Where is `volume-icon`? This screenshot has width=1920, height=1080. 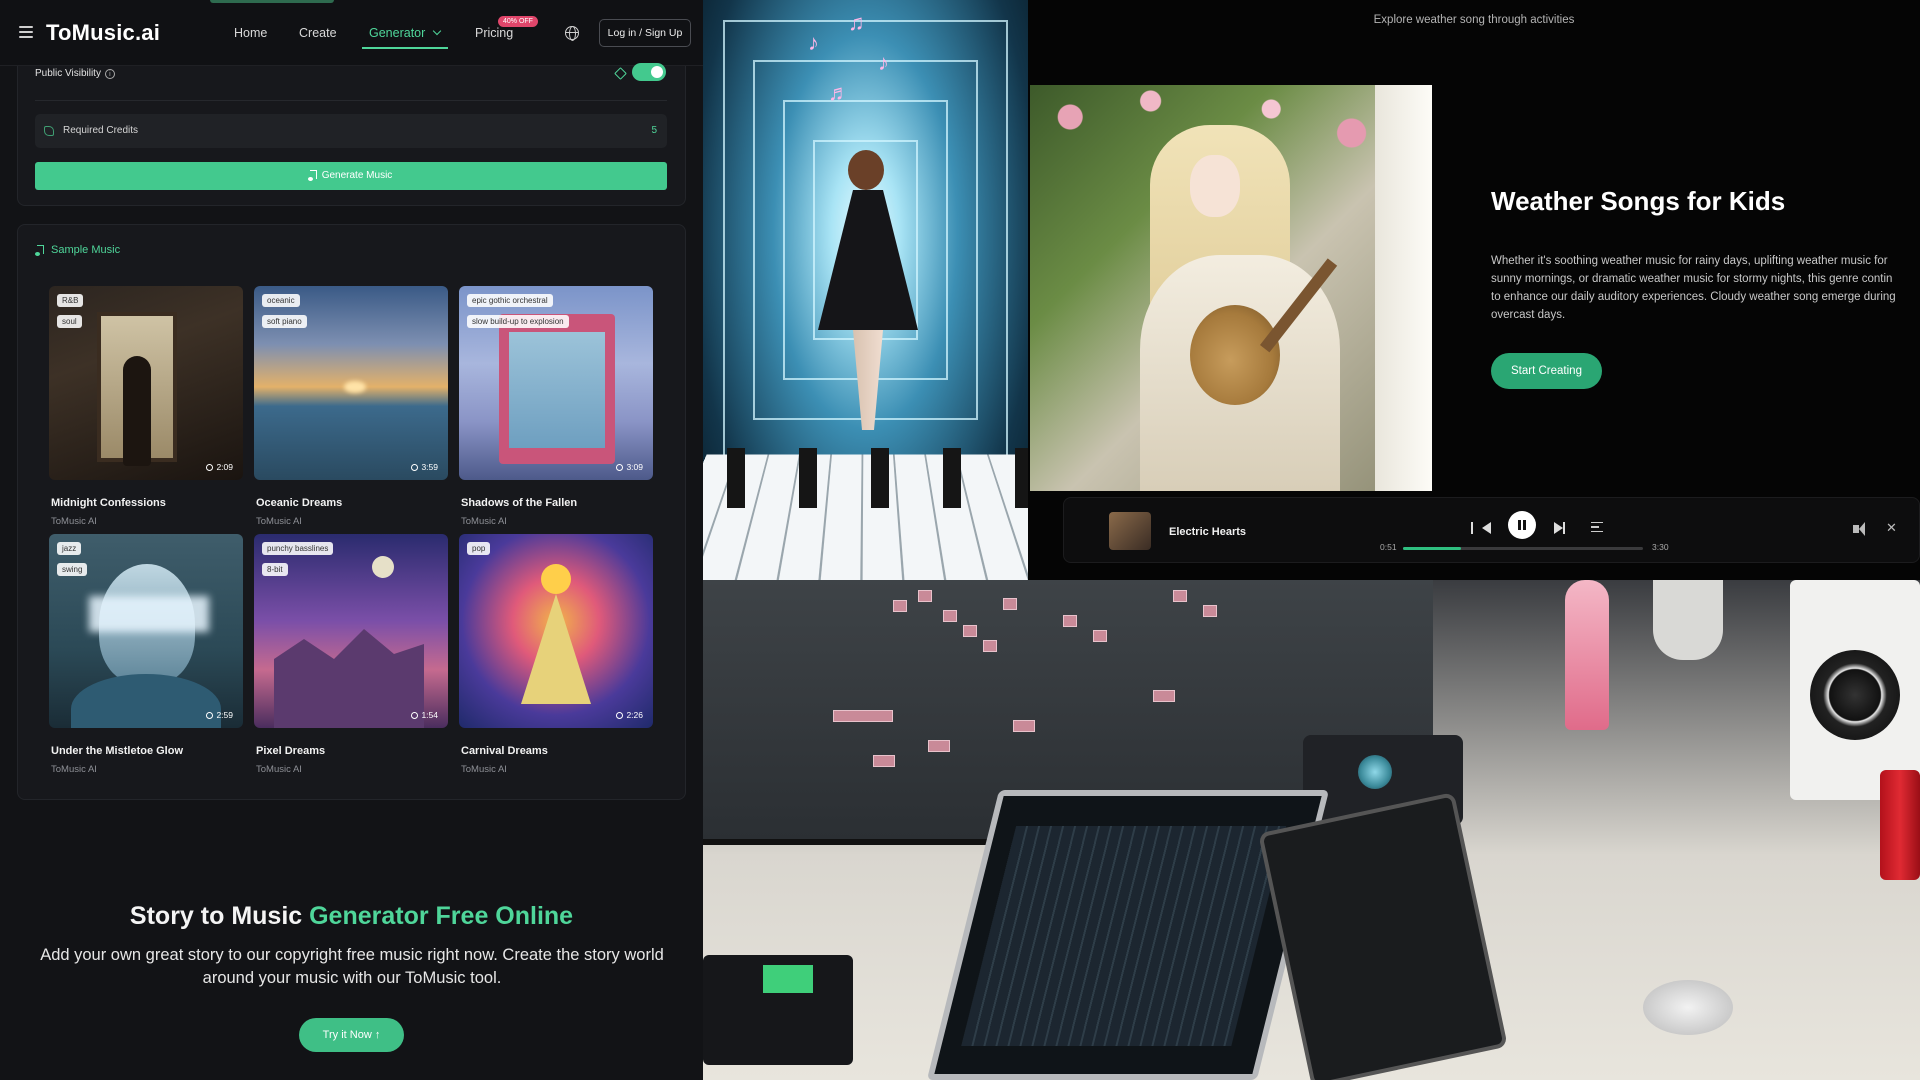
volume-icon is located at coordinates (1859, 529).